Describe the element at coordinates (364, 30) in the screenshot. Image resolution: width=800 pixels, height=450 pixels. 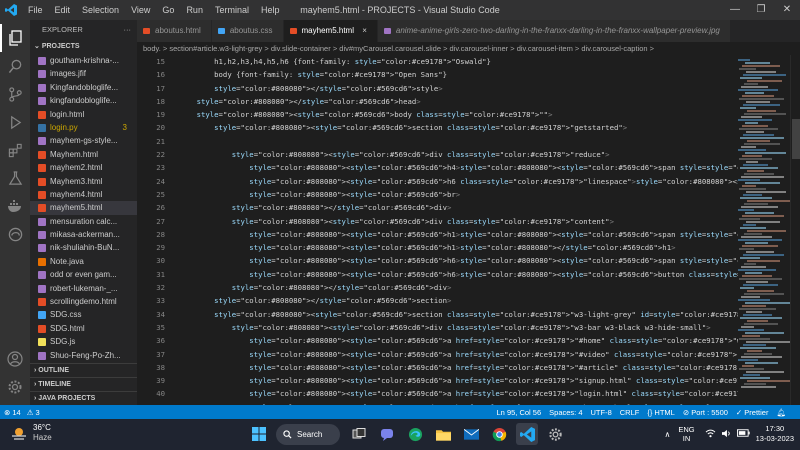
I see `close-tab-icon: ×` at that location.